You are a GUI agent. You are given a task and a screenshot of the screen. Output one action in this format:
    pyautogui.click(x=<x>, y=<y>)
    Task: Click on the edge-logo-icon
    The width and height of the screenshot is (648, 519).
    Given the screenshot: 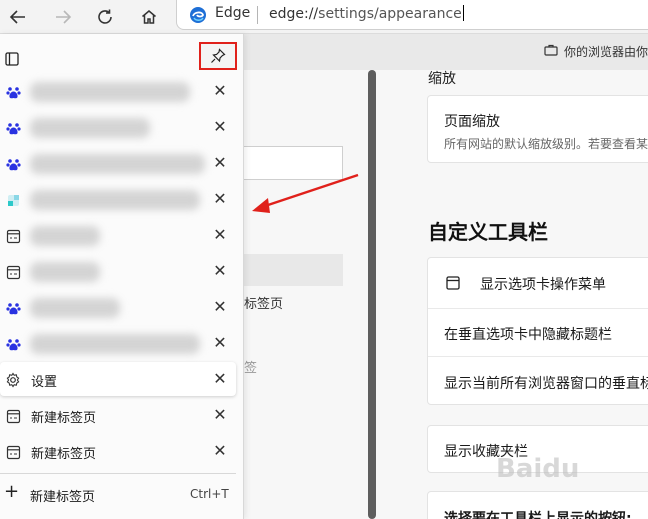 What is the action you would take?
    pyautogui.click(x=198, y=15)
    